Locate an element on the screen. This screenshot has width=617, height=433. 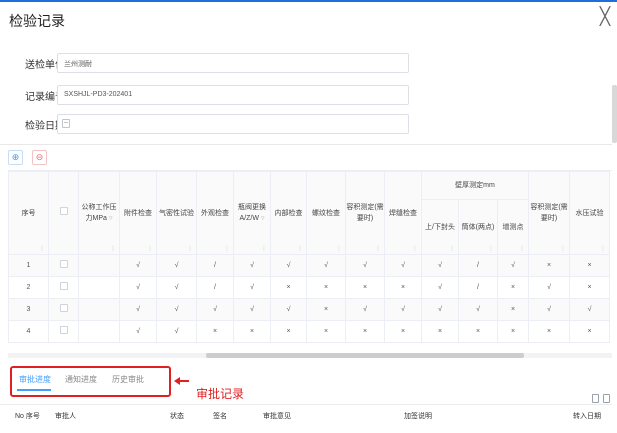
approval-col-approver: 审批人 is located at coordinates (65, 416).